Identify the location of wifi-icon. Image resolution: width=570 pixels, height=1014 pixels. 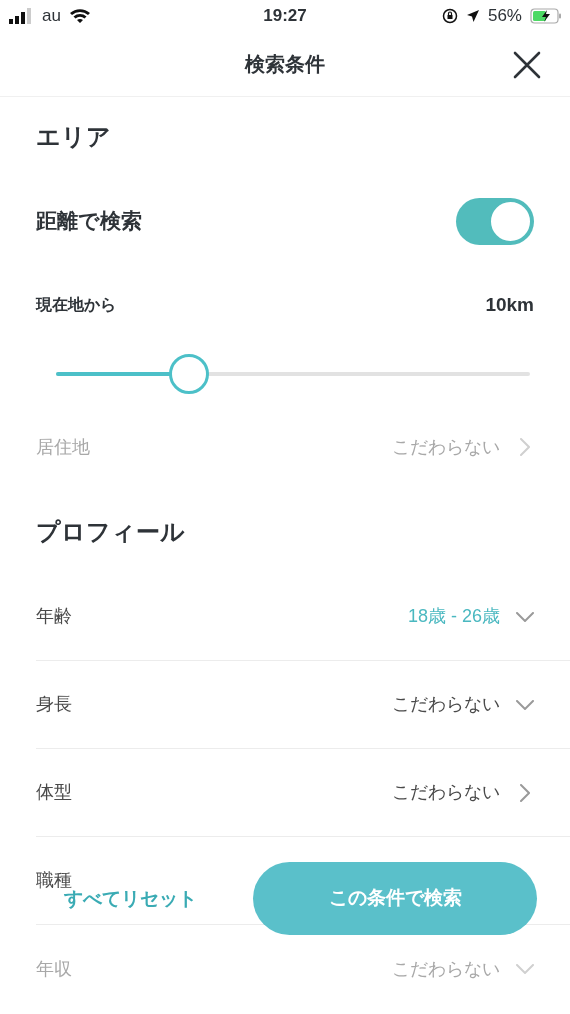
(79, 16).